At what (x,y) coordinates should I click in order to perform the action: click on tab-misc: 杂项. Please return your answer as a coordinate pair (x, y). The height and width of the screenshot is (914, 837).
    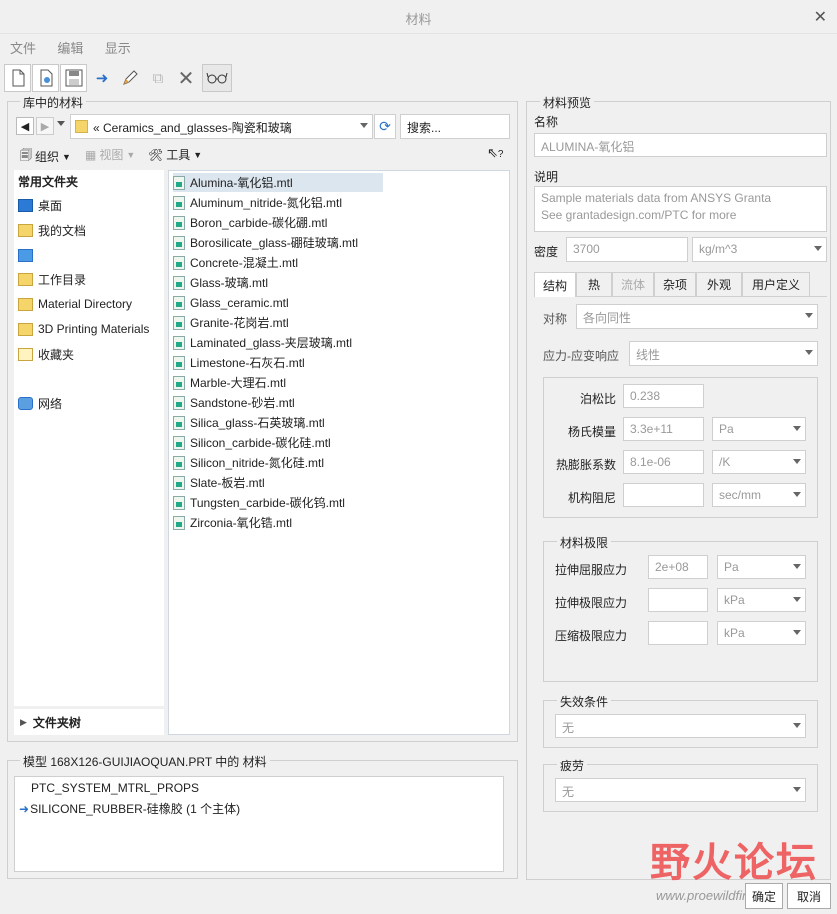
    Looking at the image, I should click on (675, 284).